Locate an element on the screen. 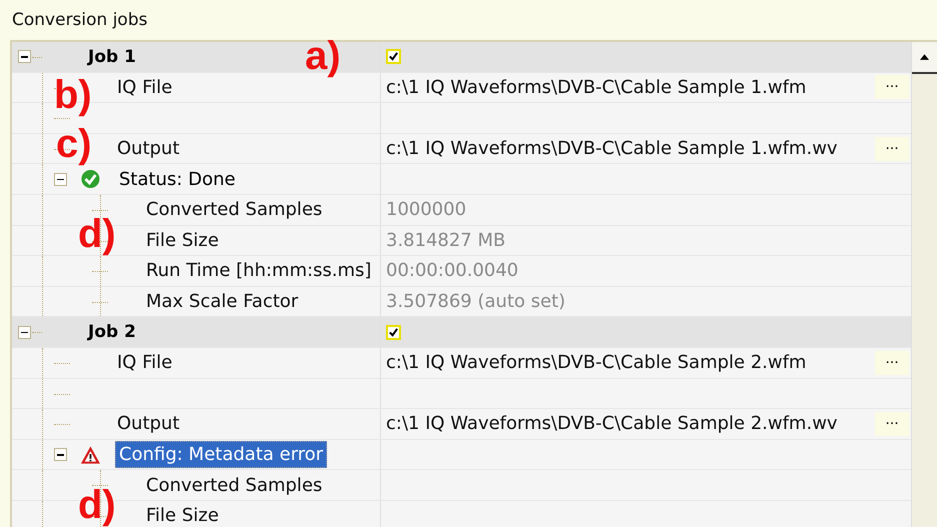 The height and width of the screenshot is (527, 937). file-path: c:\1 IQ Waveforms\DVB-C\Cable Sample 2.wfm is located at coordinates (597, 363).